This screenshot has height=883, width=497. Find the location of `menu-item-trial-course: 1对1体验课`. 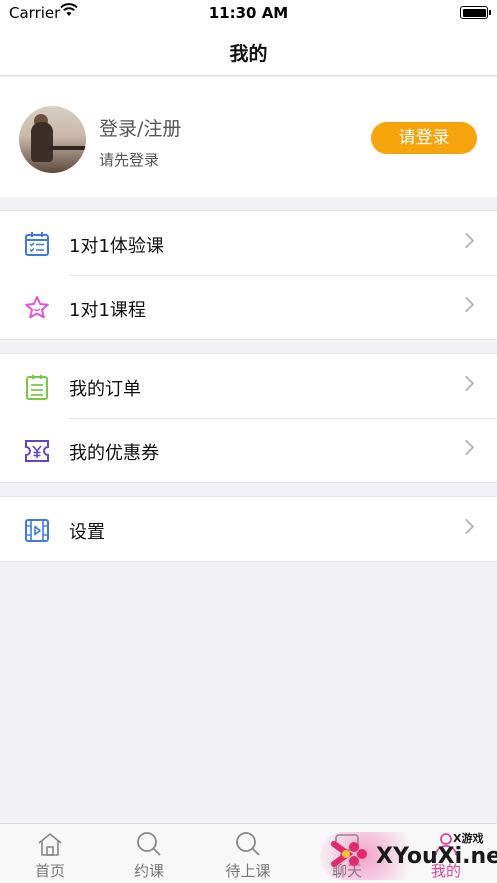

menu-item-trial-course: 1对1体验课 is located at coordinates (248, 243).